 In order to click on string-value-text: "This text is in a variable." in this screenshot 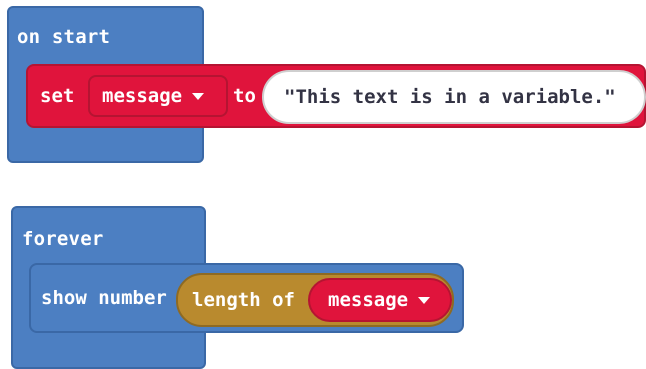, I will do `click(450, 97)`.